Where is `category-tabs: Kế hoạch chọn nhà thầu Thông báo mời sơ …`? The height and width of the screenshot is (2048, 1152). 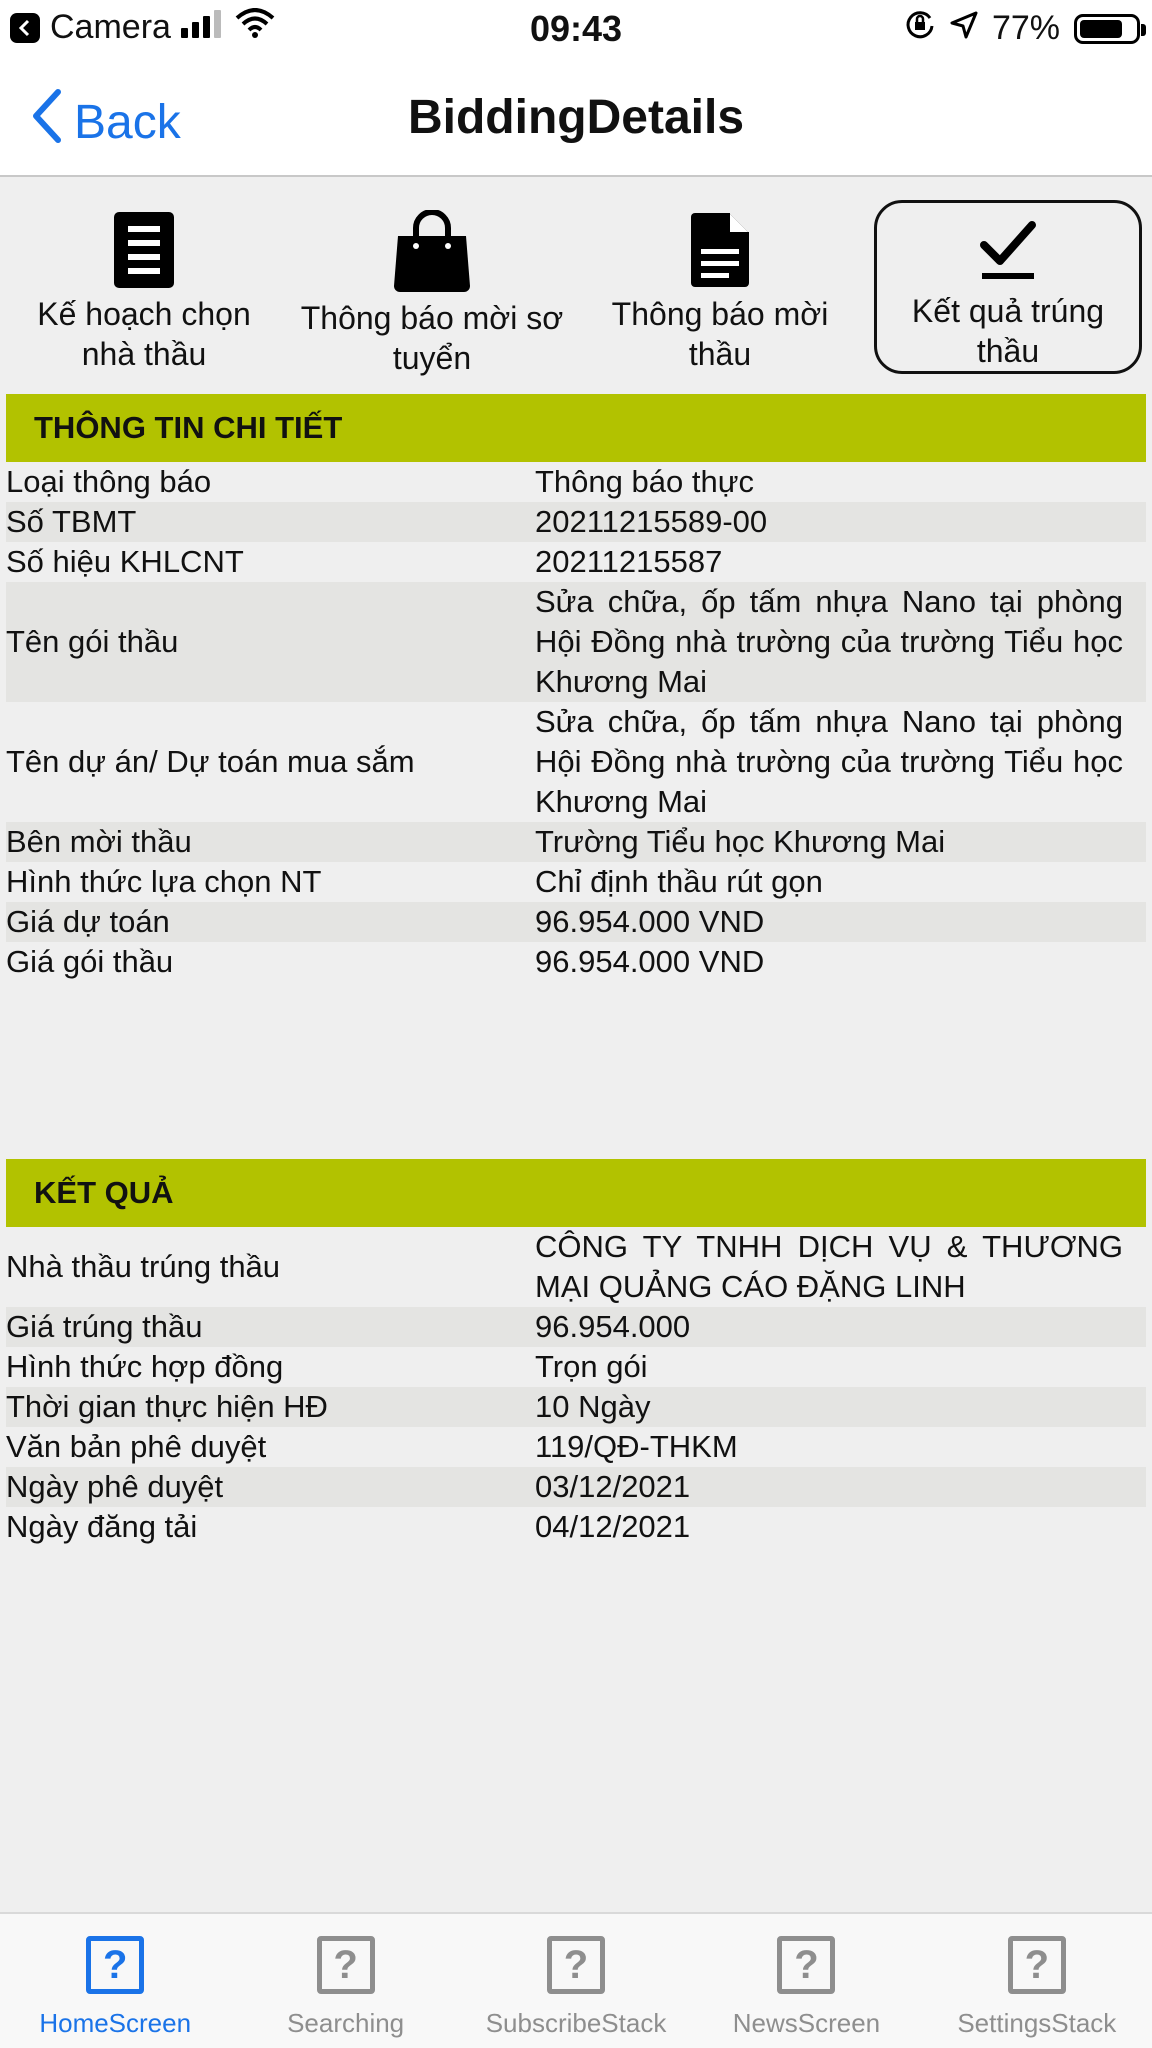 category-tabs: Kế hoạch chọn nhà thầu Thông báo mời sơ … is located at coordinates (576, 292).